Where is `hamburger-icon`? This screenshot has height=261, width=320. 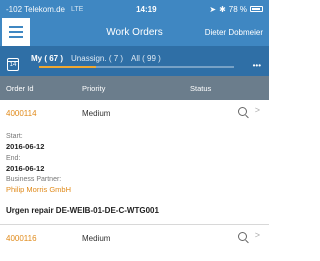 hamburger-icon is located at coordinates (16, 32).